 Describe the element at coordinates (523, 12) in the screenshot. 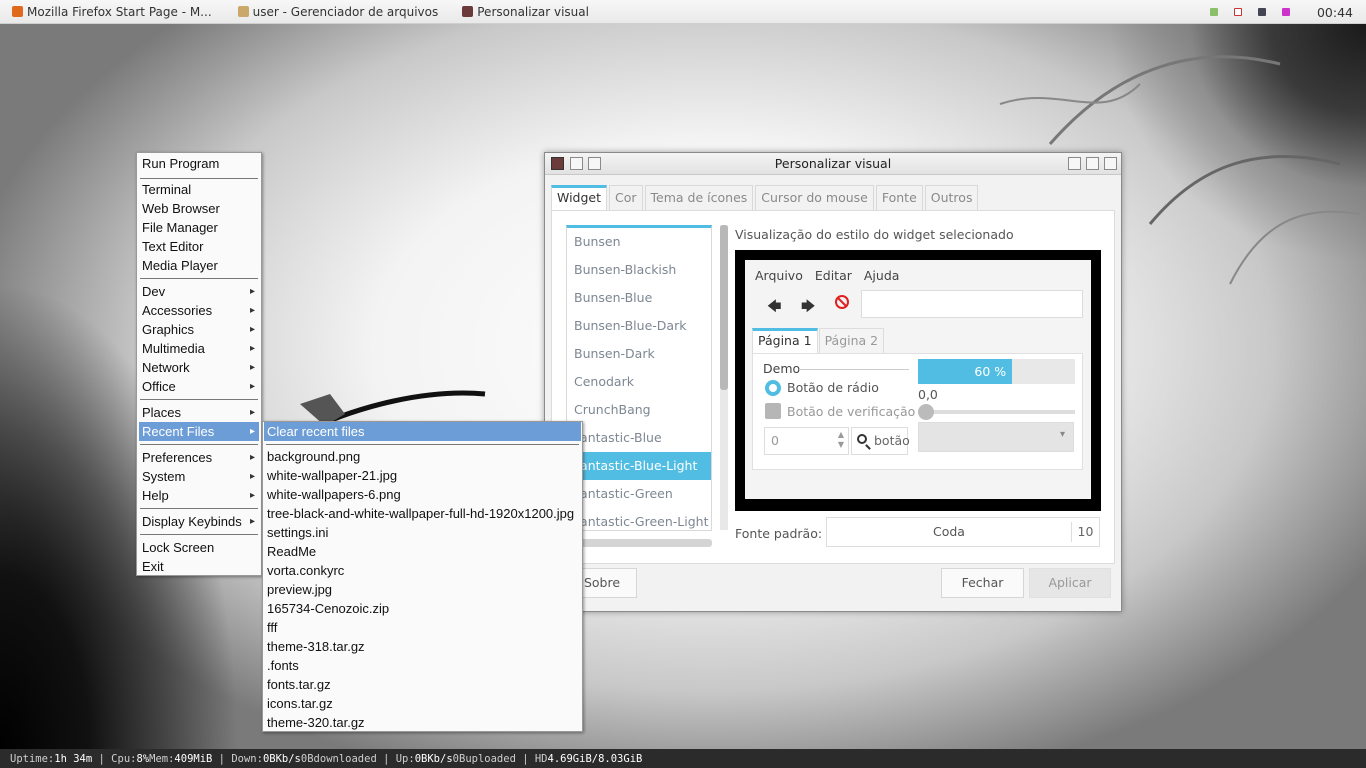

I see `task-personalizar: Personalizar visual` at that location.